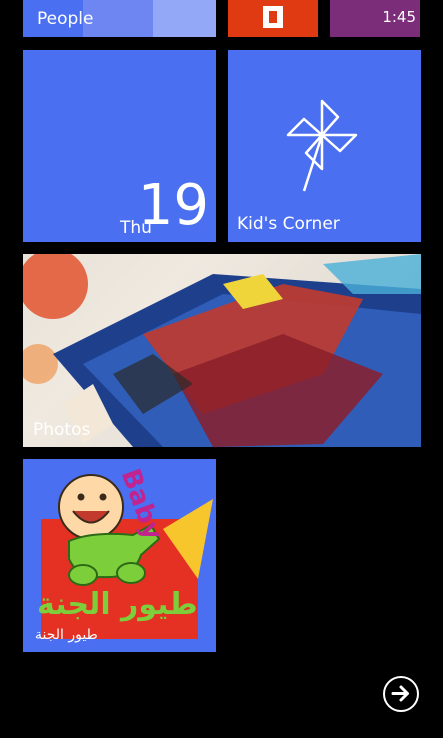 This screenshot has width=443, height=738. I want to click on baby-arabic-caption: طيور الجنة, so click(66, 635).